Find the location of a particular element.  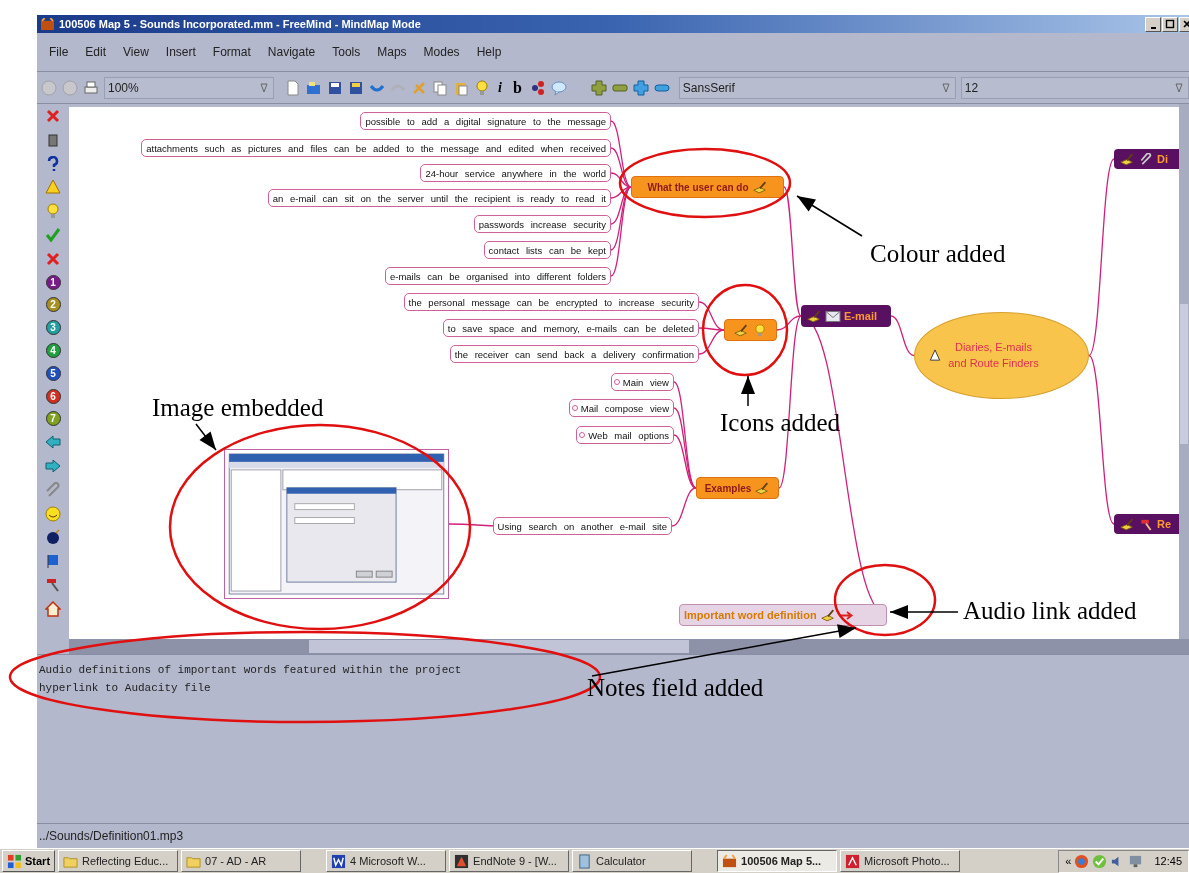

new-file-icon is located at coordinates (293, 87).